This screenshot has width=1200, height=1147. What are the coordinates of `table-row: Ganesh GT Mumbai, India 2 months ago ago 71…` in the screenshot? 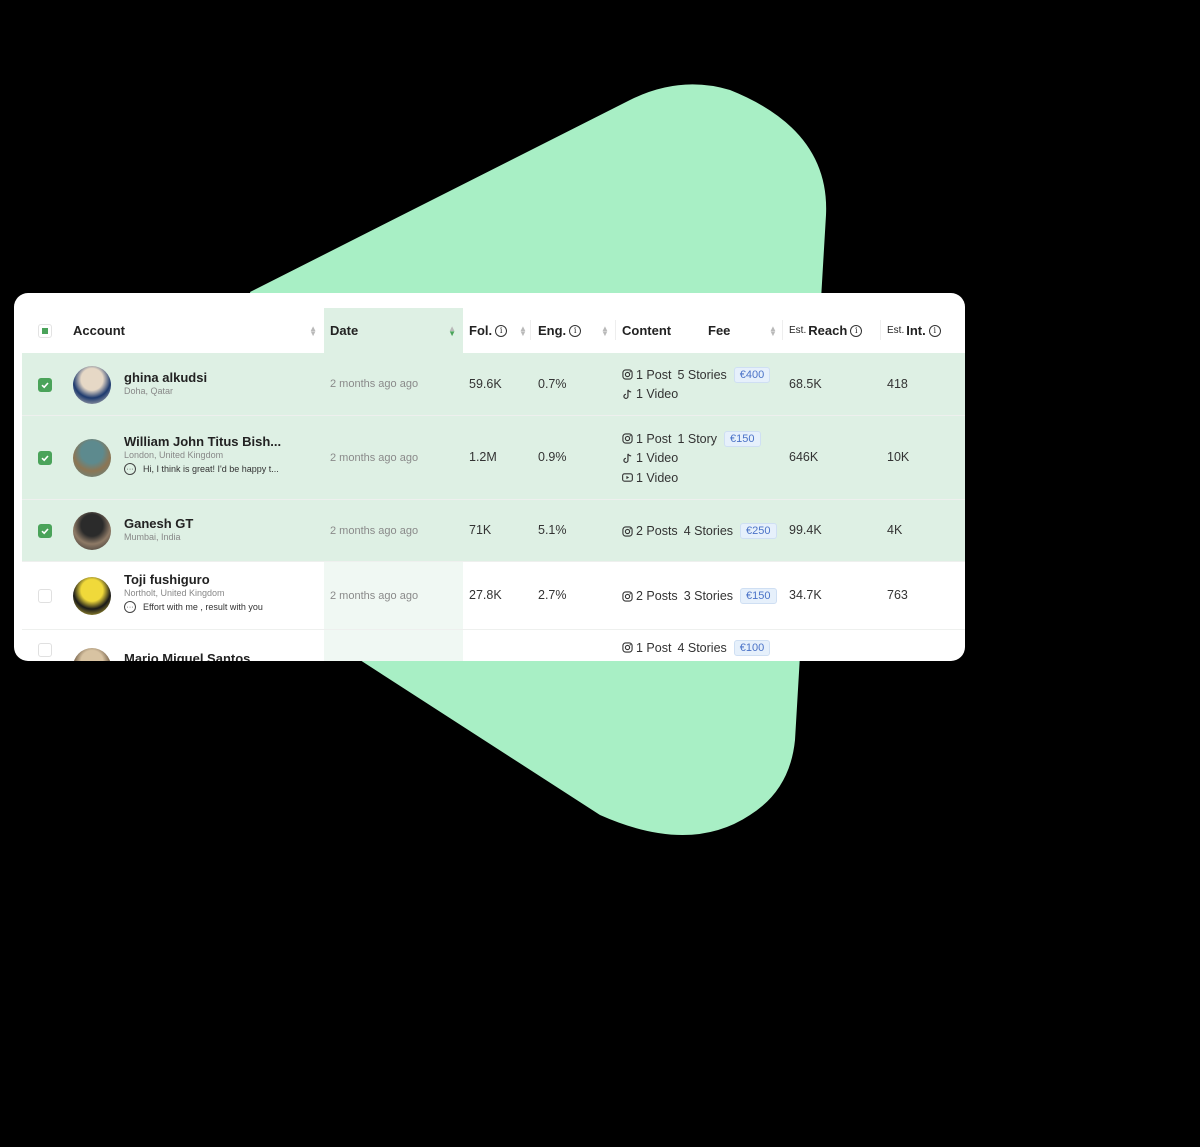 It's located at (493, 531).